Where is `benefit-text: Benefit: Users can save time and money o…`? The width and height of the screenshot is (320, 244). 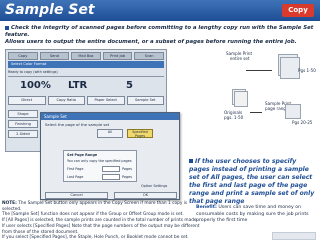 benefit-text: Benefit: Users can save time and money o… is located at coordinates (255, 215).